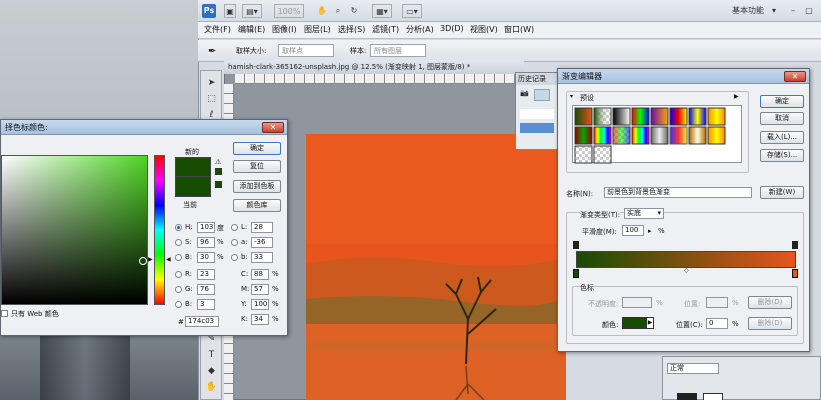  Describe the element at coordinates (354, 11) in the screenshot. I see `rotate-icon: ↻` at that location.